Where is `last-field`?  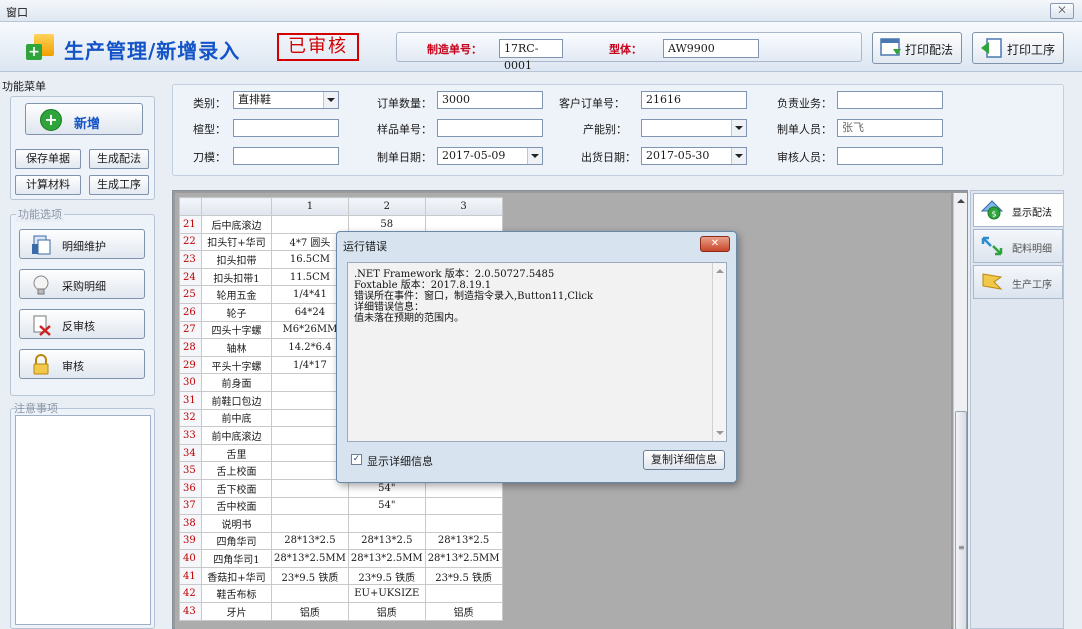 last-field is located at coordinates (286, 128).